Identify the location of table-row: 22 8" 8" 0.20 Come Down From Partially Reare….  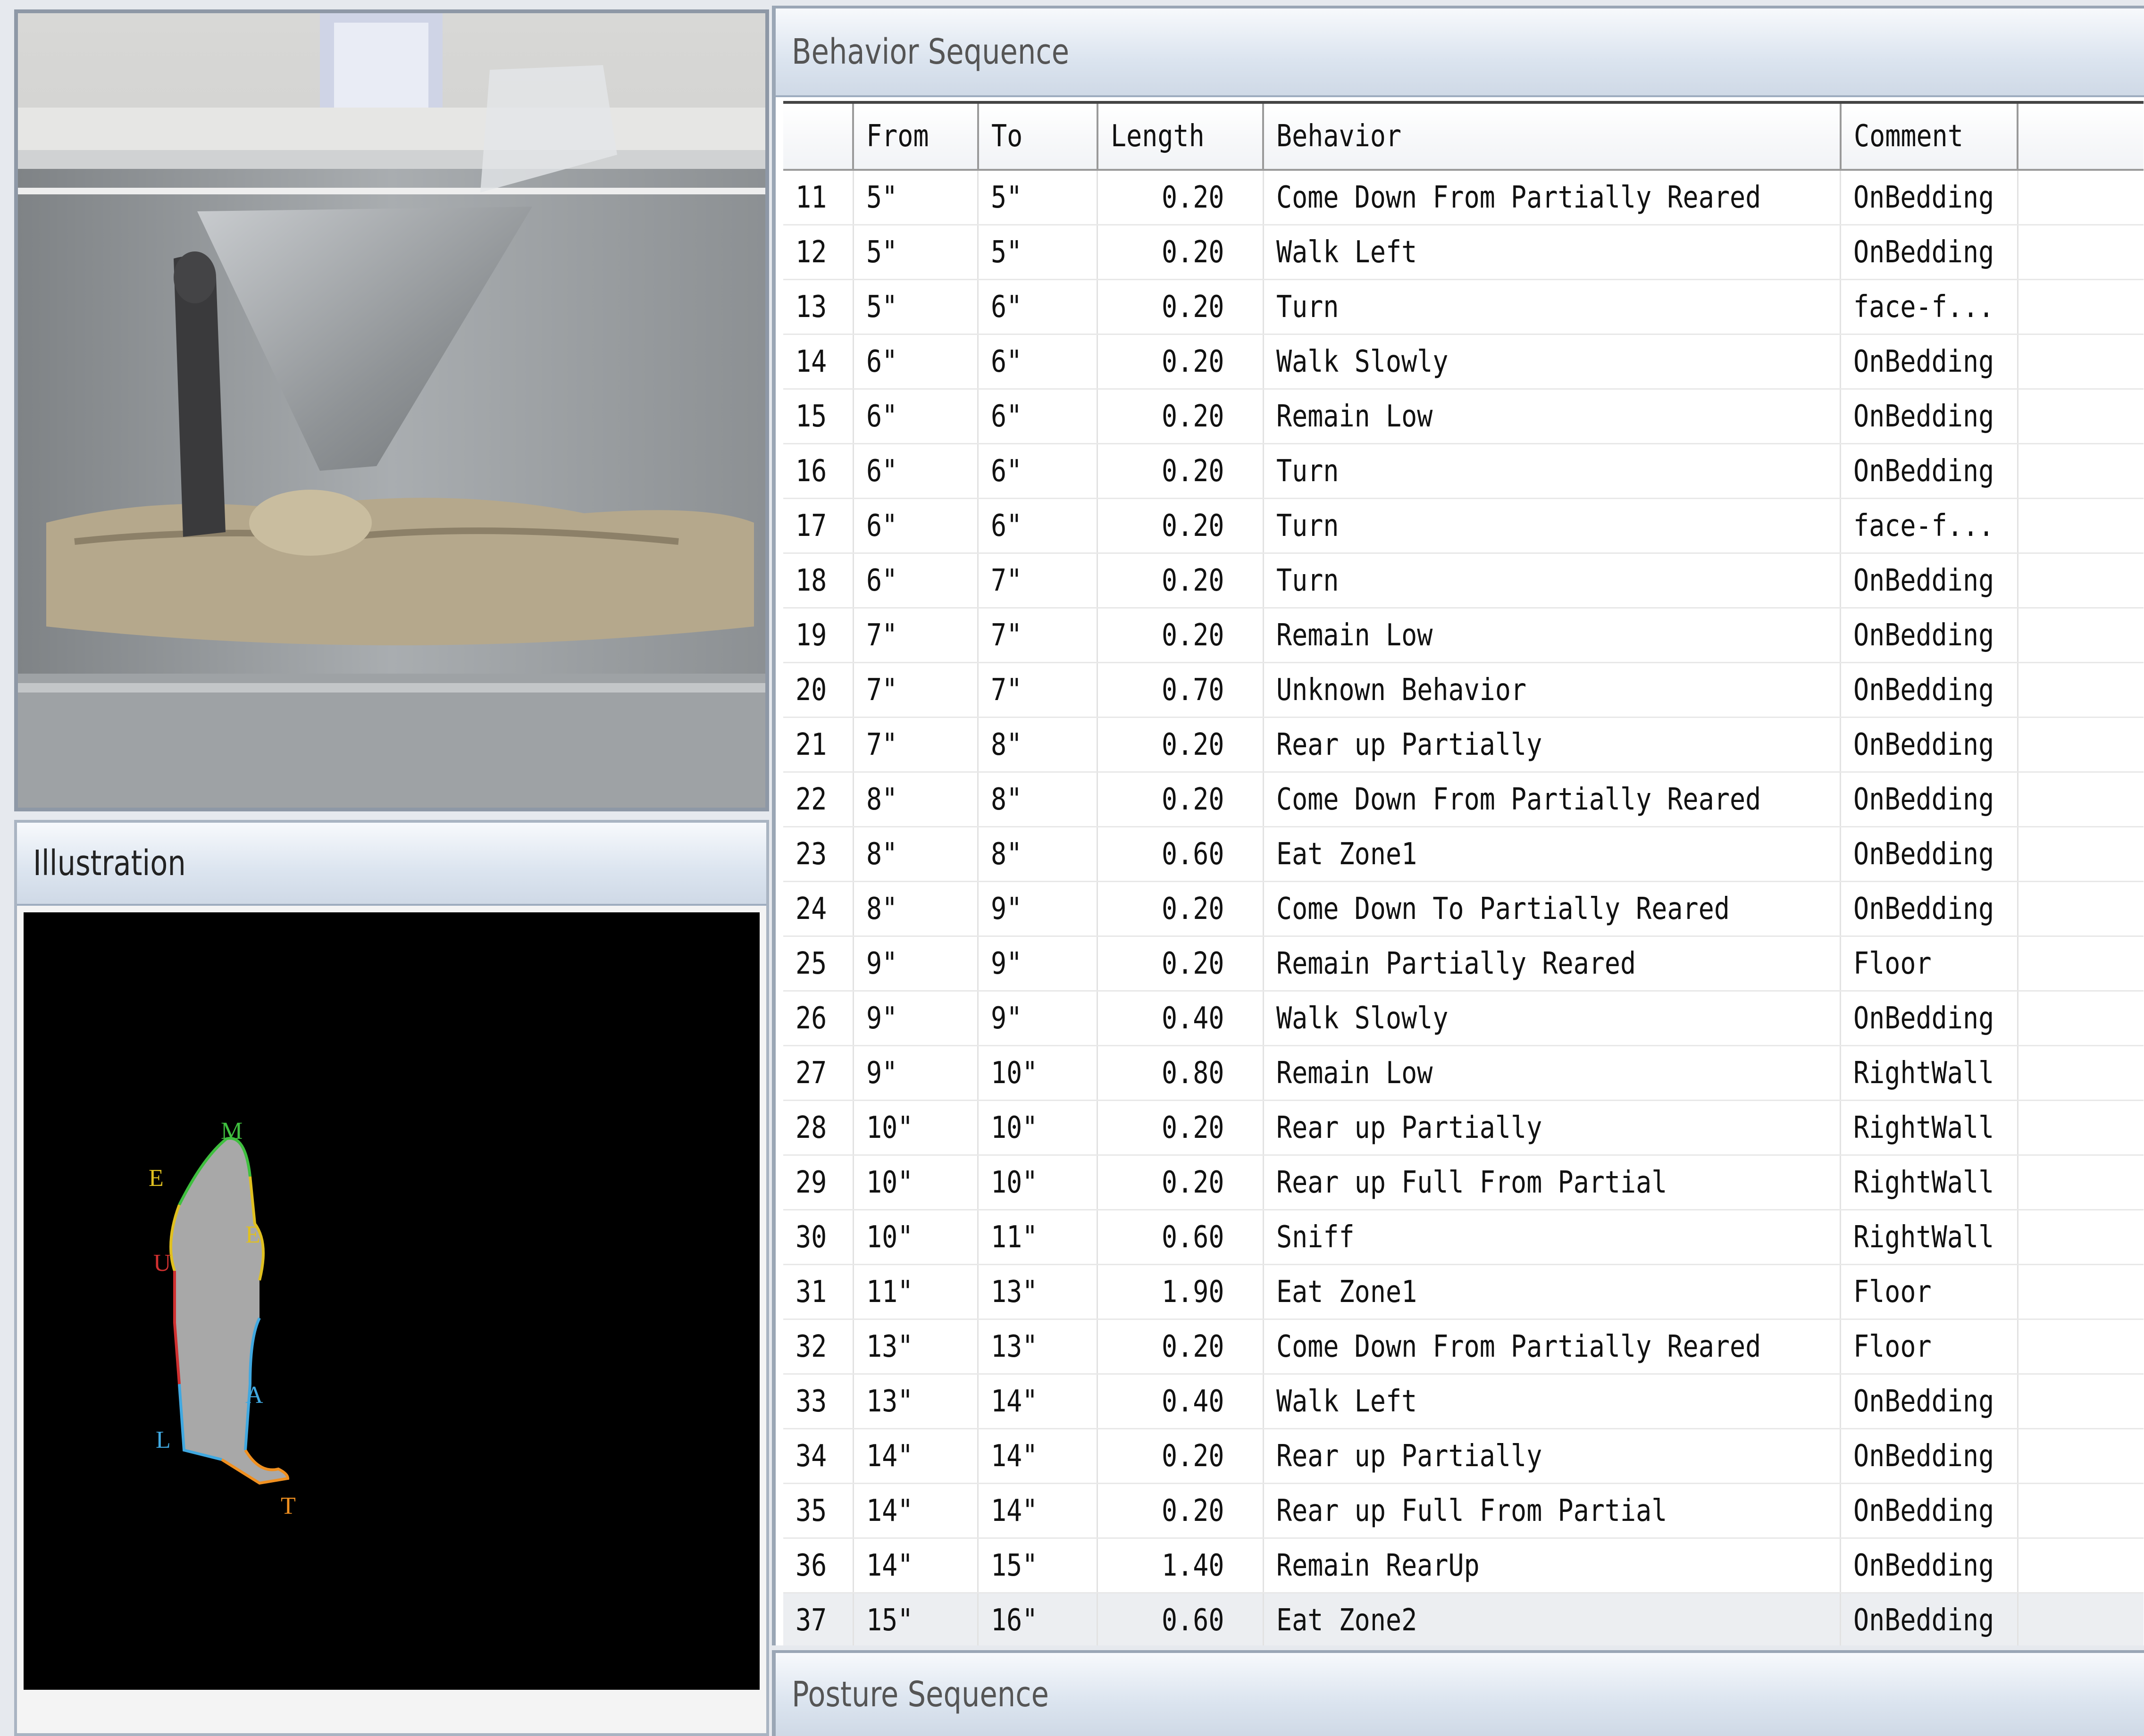
(1463, 799).